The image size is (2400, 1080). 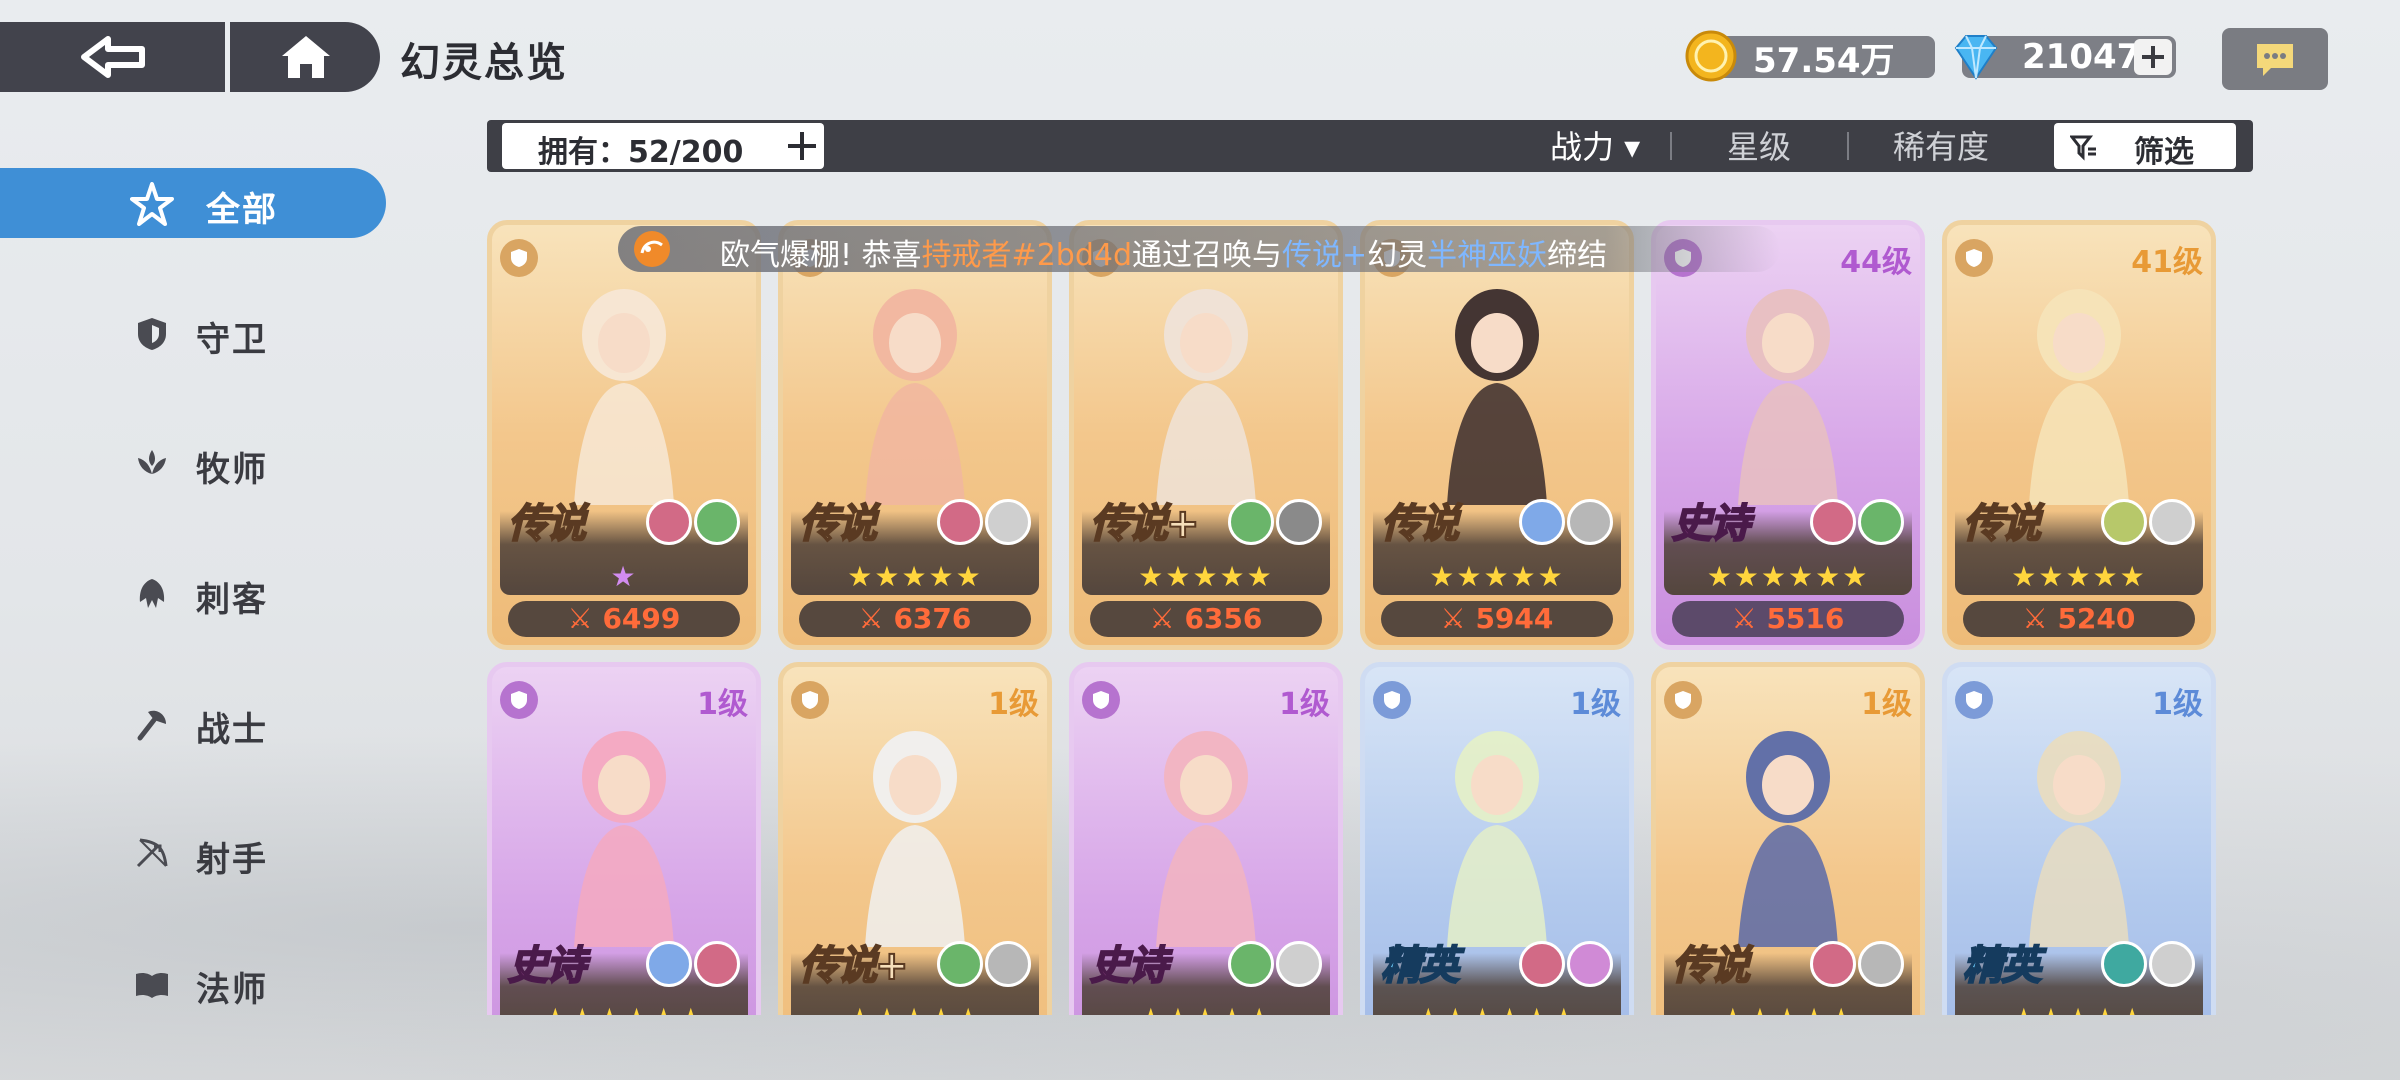 I want to click on back-button, so click(x=112, y=57).